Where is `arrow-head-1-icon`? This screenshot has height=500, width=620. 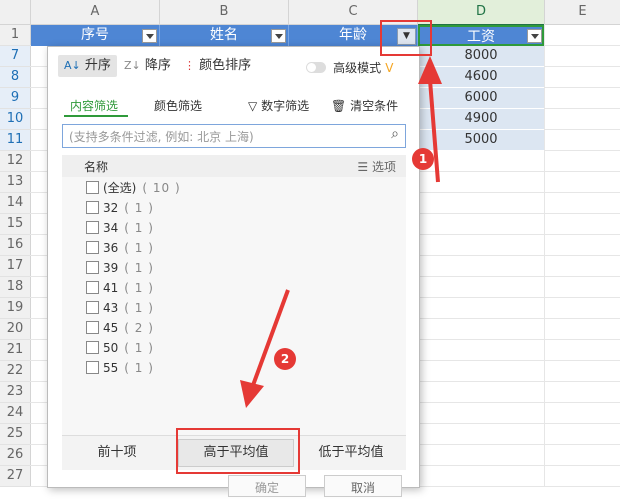 arrow-head-1-icon is located at coordinates (430, 70).